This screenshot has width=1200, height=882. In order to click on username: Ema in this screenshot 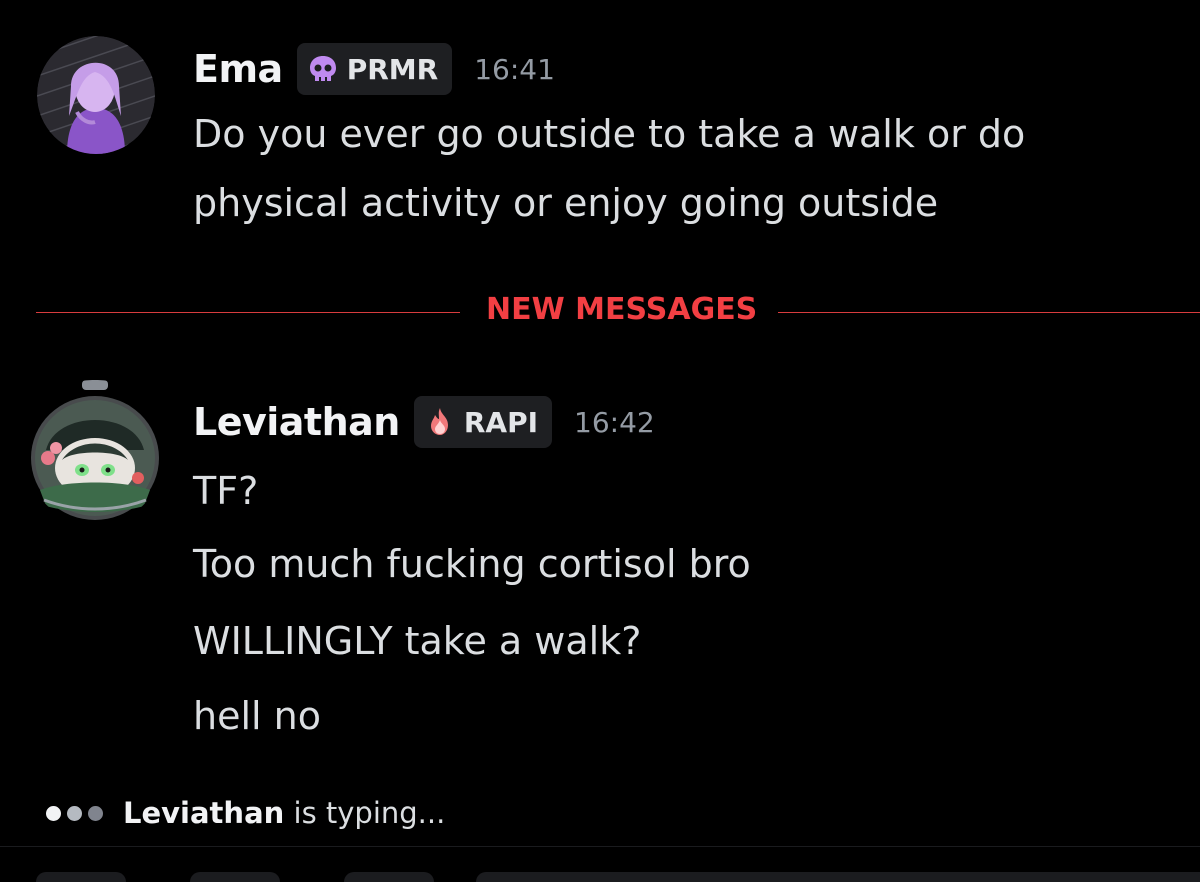, I will do `click(238, 69)`.